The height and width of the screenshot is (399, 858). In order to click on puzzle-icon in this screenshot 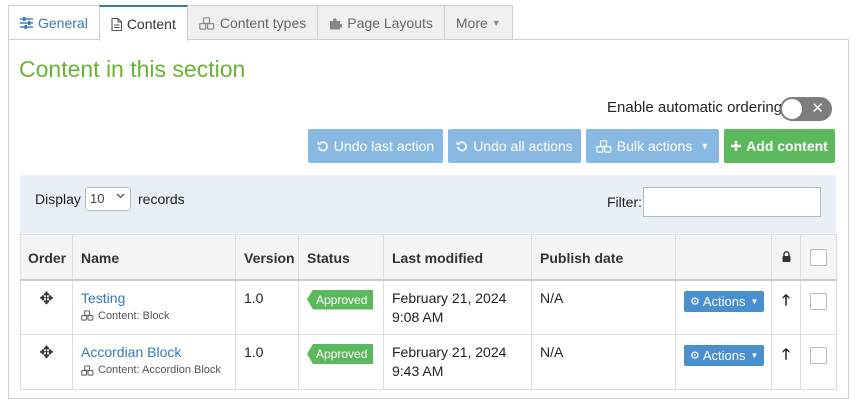, I will do `click(336, 23)`.